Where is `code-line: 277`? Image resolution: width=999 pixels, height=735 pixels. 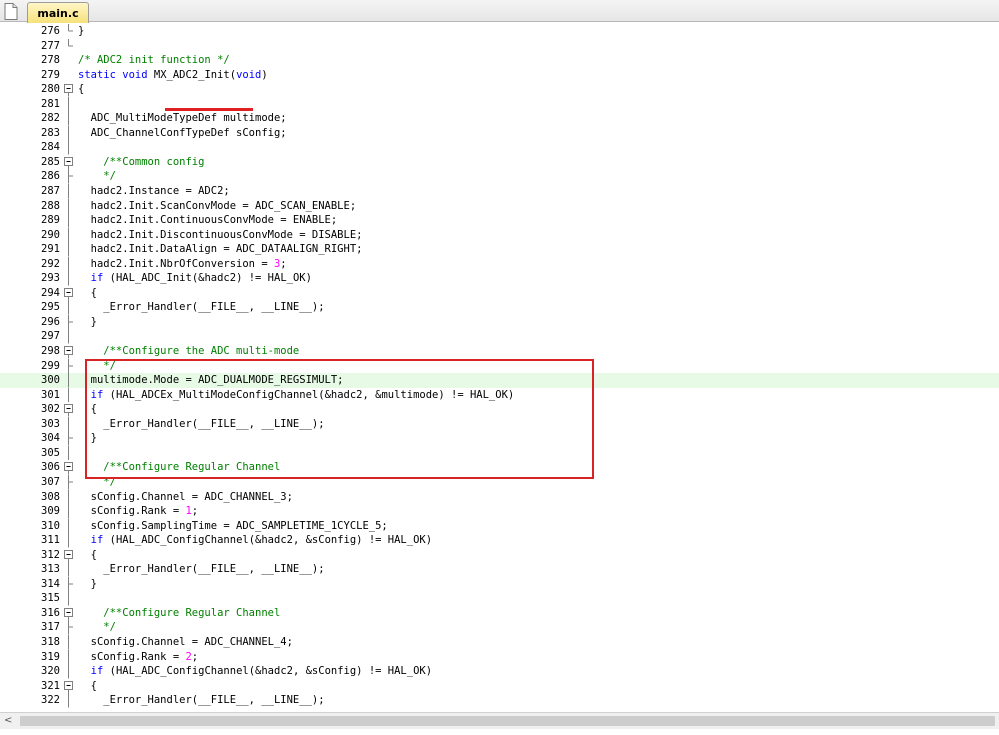 code-line: 277 is located at coordinates (499, 46).